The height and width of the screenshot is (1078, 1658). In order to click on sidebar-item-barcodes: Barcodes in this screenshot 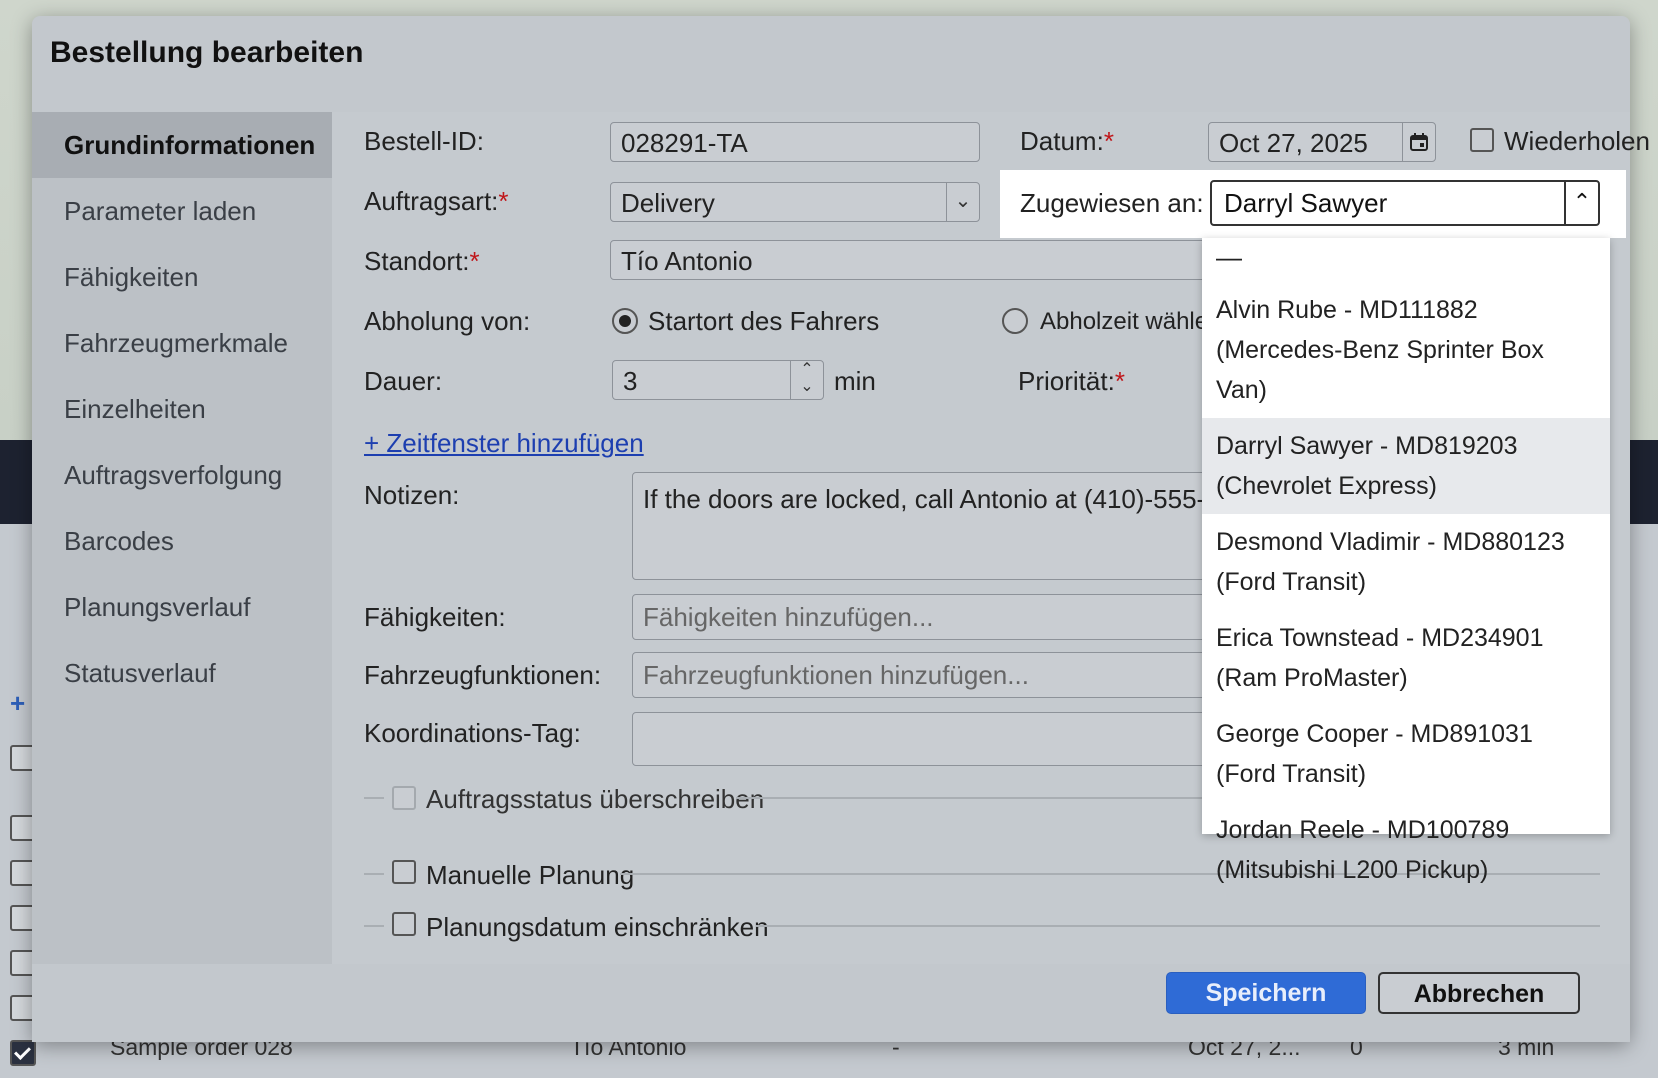, I will do `click(182, 541)`.